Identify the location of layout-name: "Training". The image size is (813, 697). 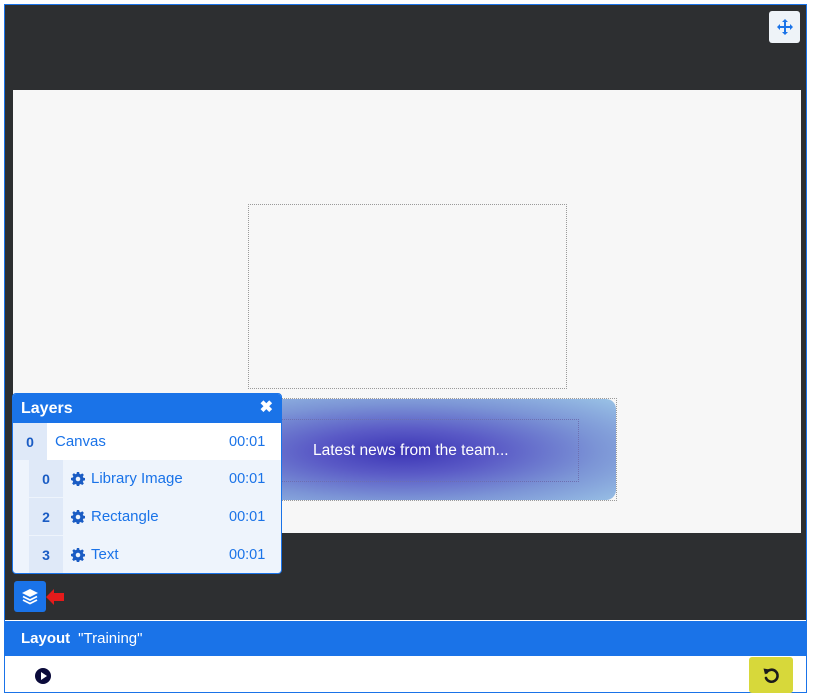
(110, 638).